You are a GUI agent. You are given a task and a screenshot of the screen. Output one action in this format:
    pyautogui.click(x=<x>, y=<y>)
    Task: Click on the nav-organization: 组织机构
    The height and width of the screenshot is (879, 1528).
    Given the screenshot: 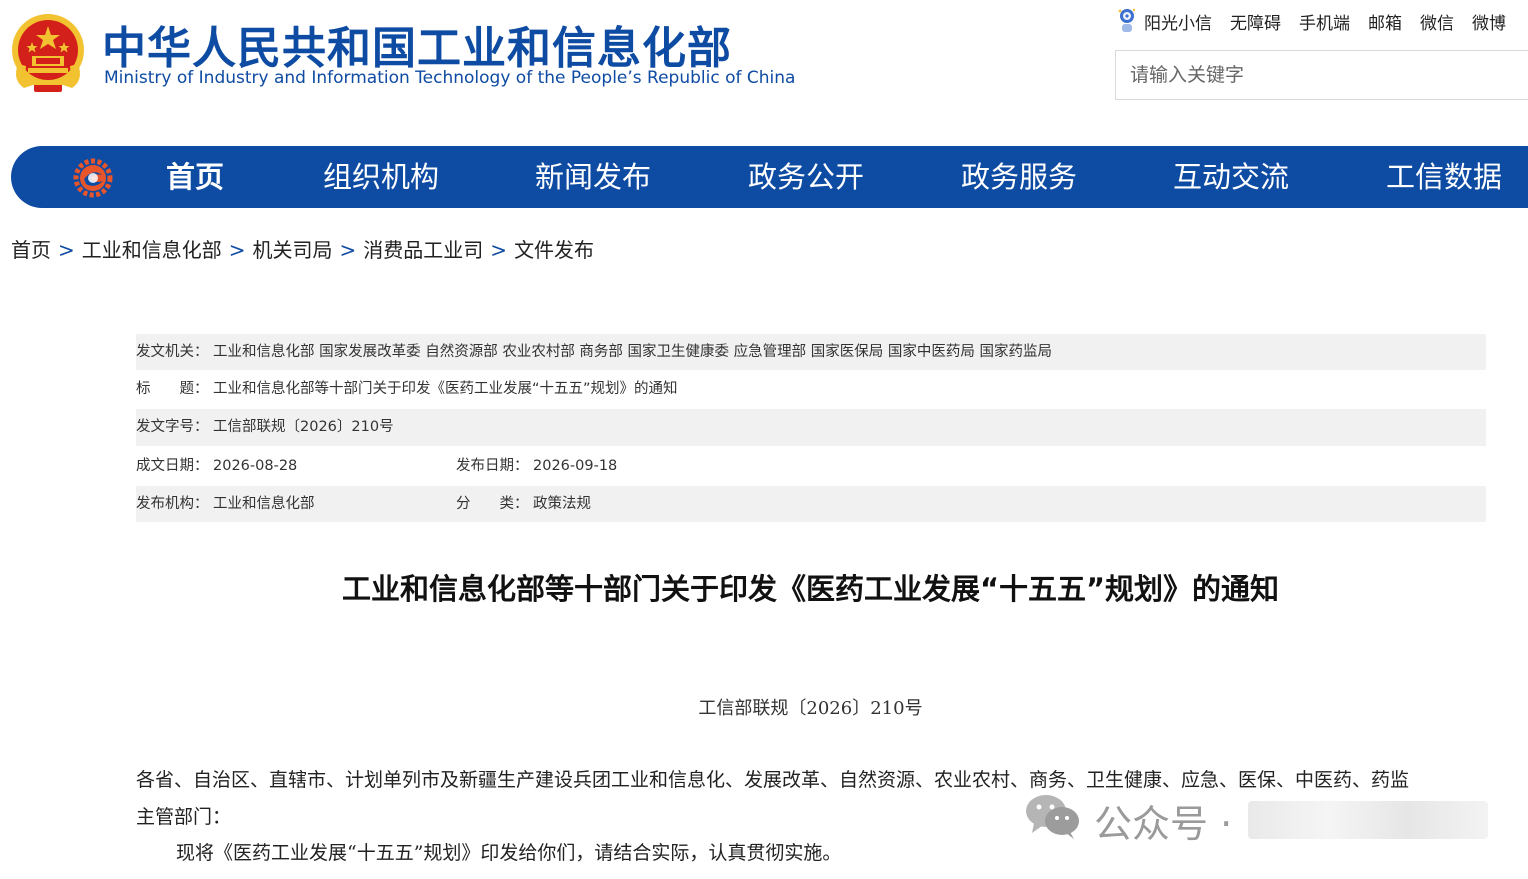 What is the action you would take?
    pyautogui.click(x=381, y=177)
    